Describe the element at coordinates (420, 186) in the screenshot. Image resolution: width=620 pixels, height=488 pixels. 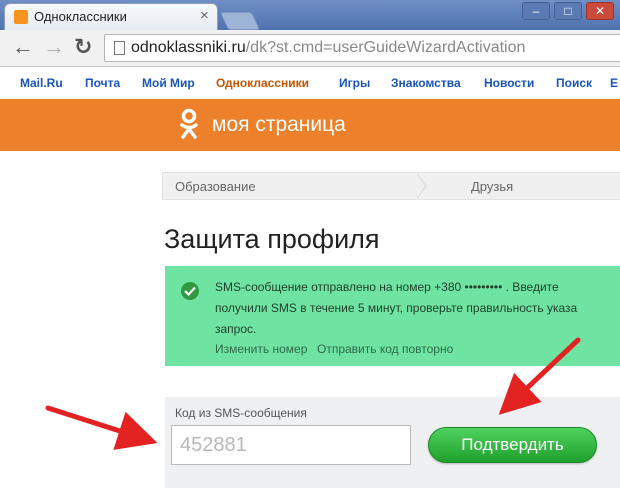
I see `breadcrumb-separator-inner` at that location.